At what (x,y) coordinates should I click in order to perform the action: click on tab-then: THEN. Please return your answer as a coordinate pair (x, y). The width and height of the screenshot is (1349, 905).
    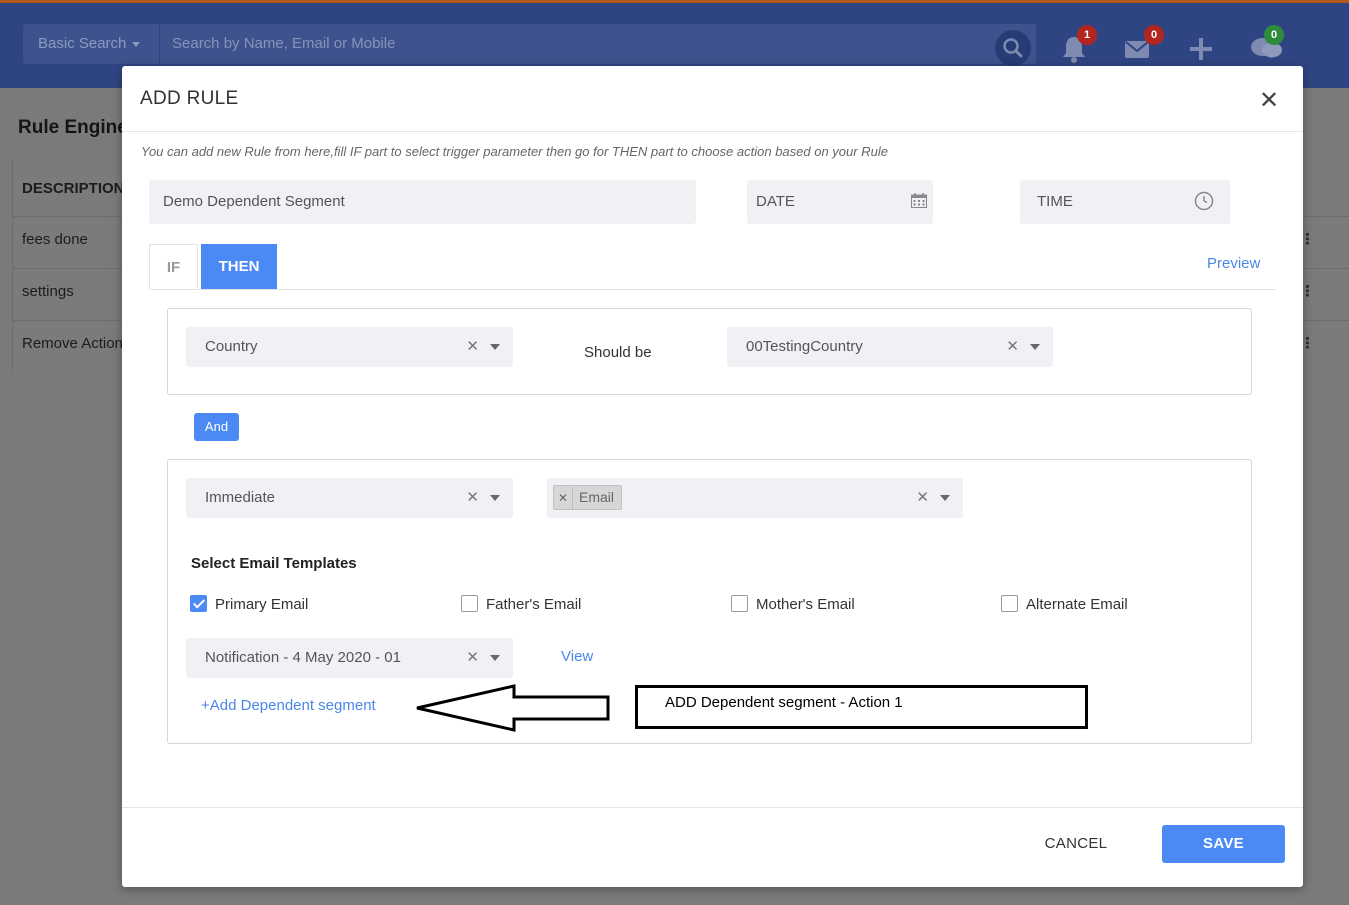
    Looking at the image, I should click on (239, 267).